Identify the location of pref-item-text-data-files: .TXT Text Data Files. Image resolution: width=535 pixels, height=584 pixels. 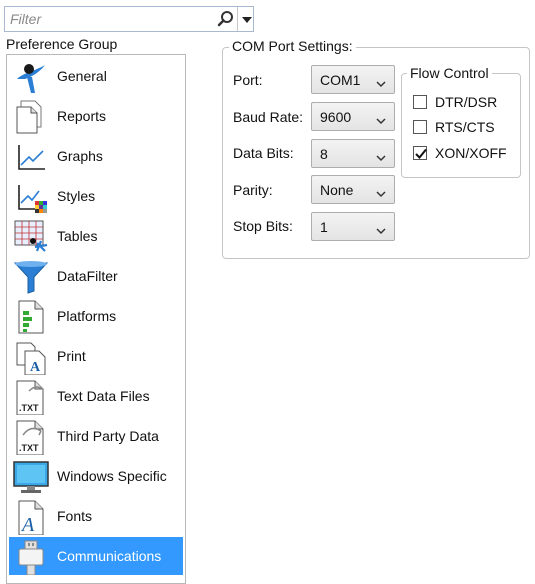
(96, 396).